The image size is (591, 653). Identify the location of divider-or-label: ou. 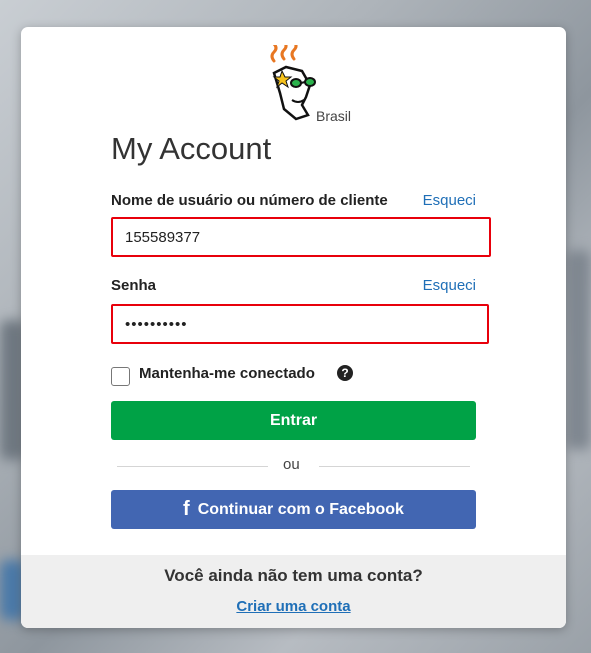
(291, 464).